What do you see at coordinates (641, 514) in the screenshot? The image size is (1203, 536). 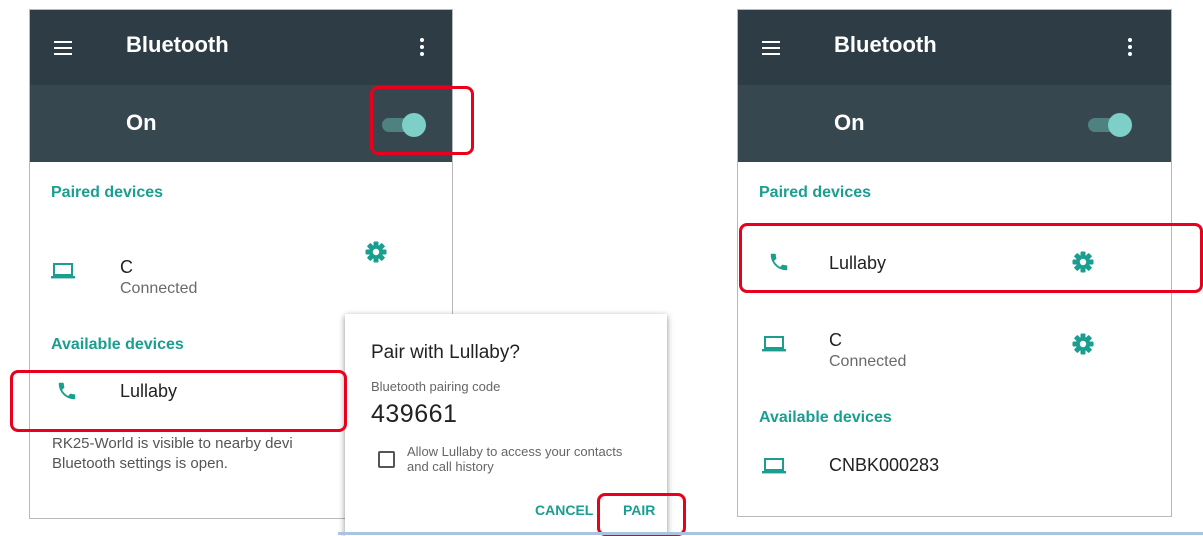 I see `pair-button-highlight` at bounding box center [641, 514].